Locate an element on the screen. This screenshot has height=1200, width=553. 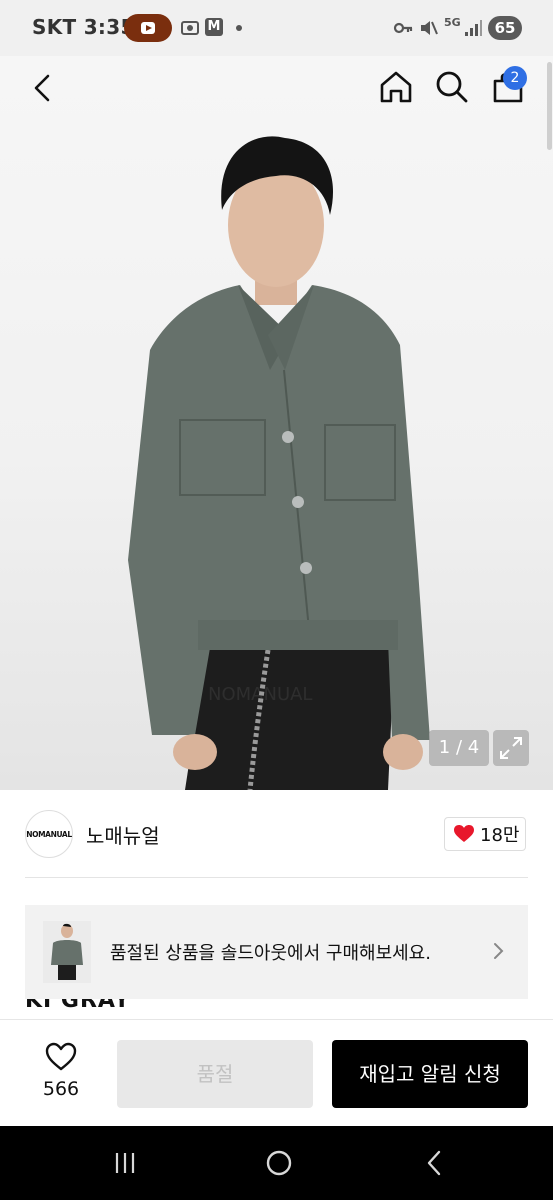
key-icon is located at coordinates (403, 28).